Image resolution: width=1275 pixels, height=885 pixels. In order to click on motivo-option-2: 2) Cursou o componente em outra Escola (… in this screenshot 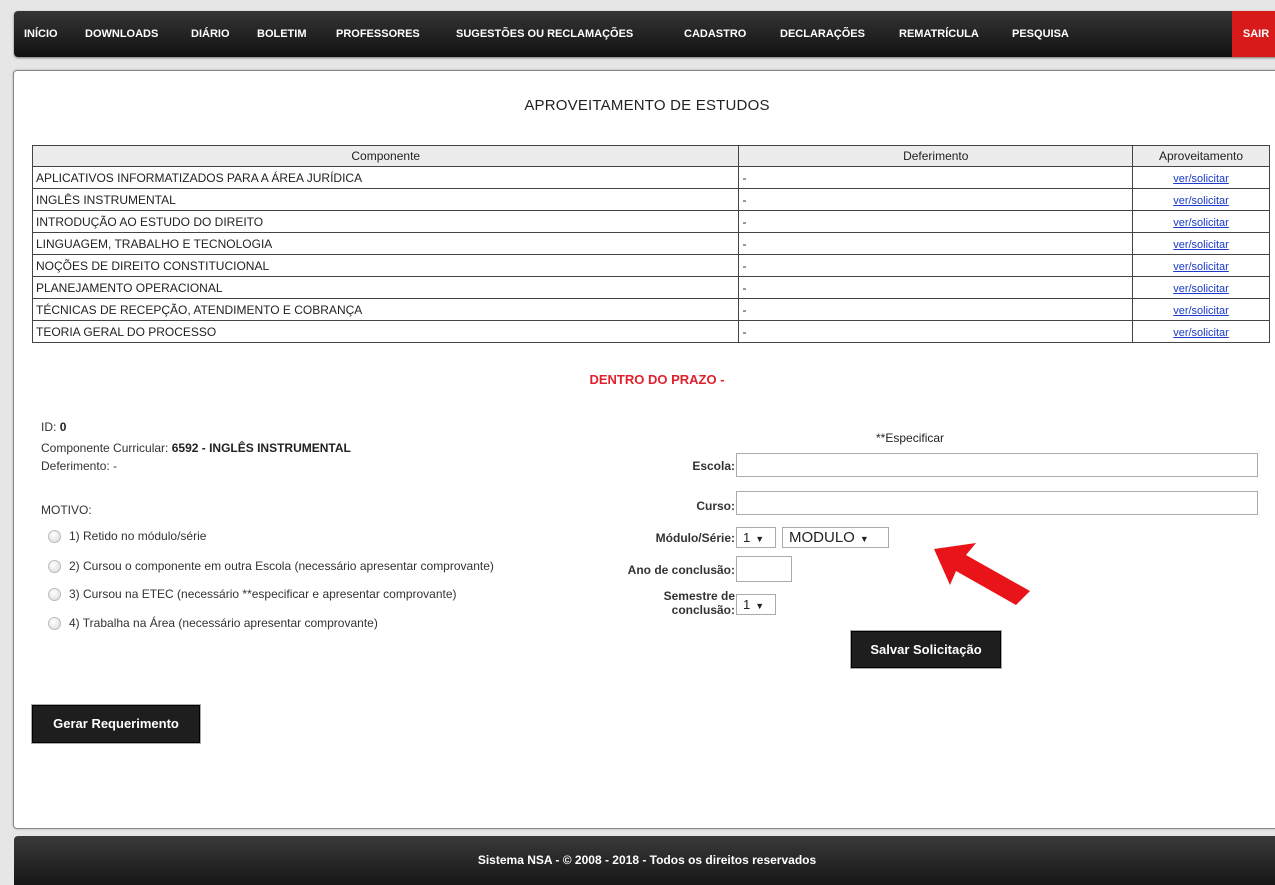, I will do `click(271, 566)`.